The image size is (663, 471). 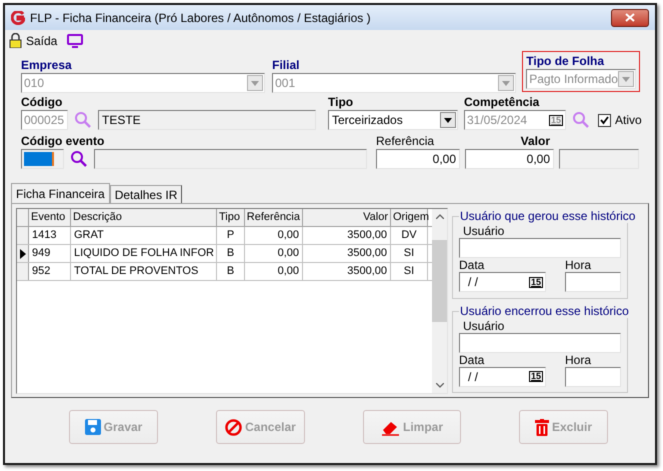 What do you see at coordinates (628, 120) in the screenshot?
I see `checkbox-label: Ativo` at bounding box center [628, 120].